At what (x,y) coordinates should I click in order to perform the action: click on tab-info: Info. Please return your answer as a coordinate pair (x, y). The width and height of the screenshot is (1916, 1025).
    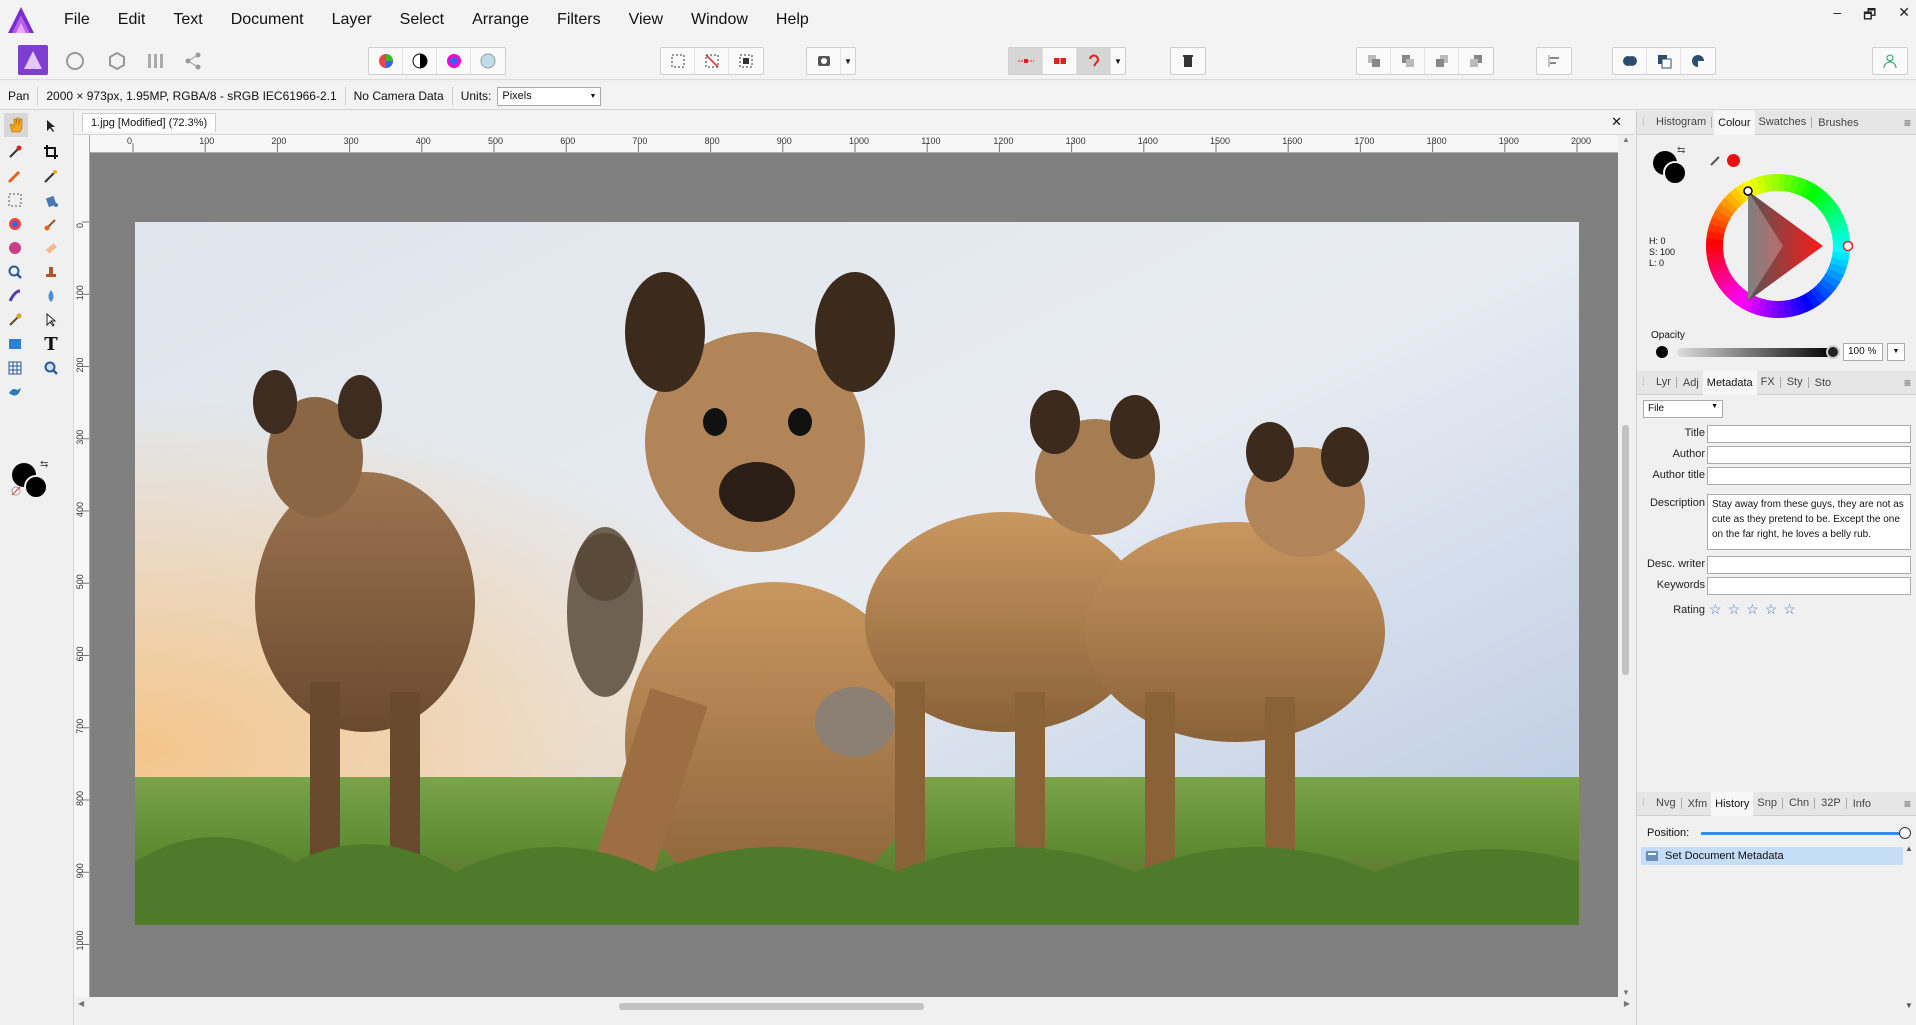
    Looking at the image, I should click on (1862, 804).